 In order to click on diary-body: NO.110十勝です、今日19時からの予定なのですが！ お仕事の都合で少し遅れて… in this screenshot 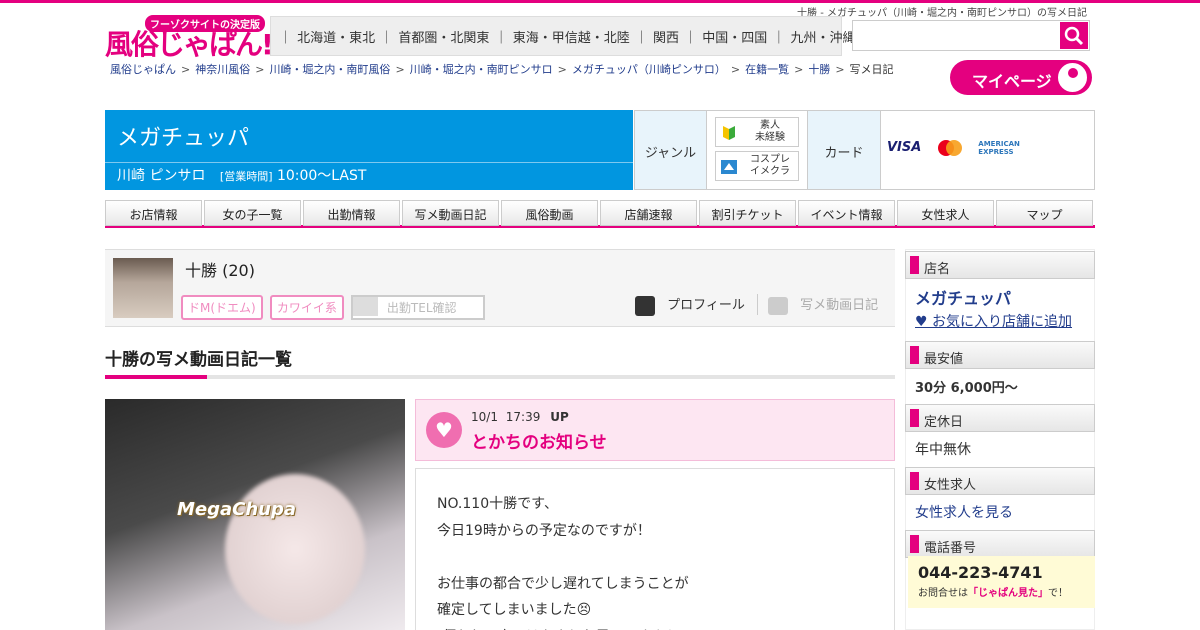, I will do `click(655, 549)`.